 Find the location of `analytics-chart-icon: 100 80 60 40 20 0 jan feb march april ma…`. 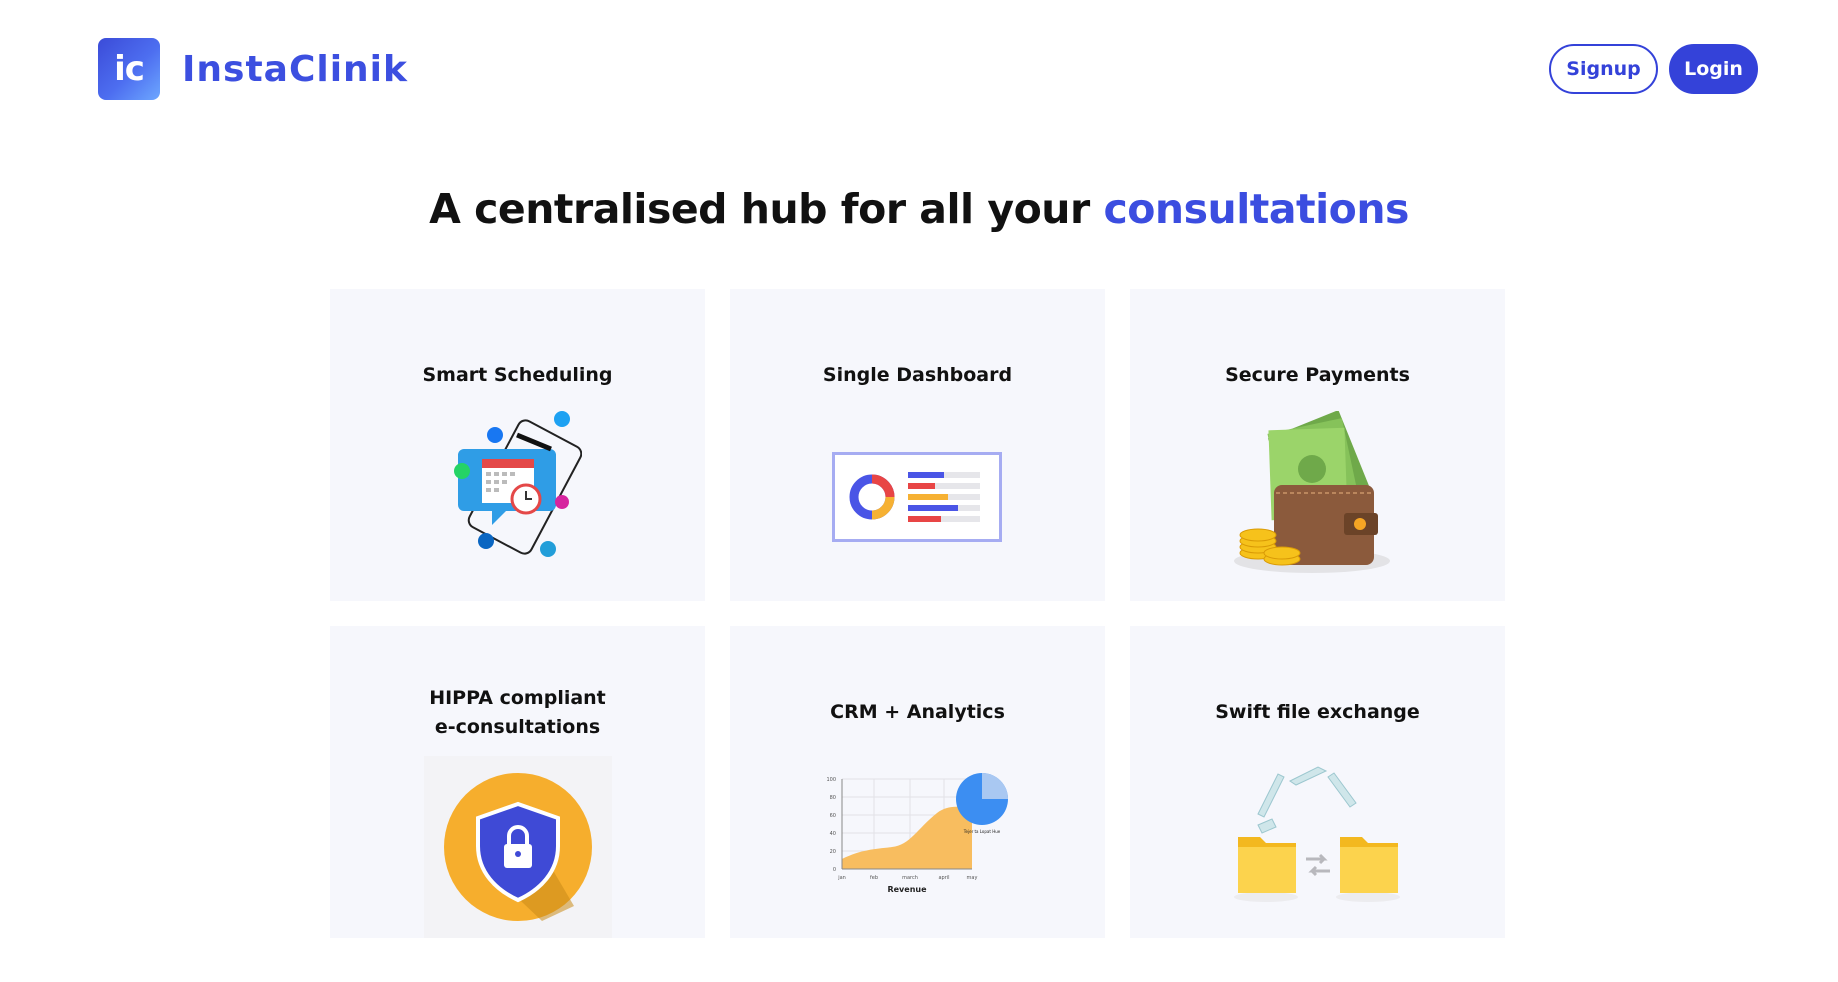

analytics-chart-icon: 100 80 60 40 20 0 jan feb march april ma… is located at coordinates (917, 833).